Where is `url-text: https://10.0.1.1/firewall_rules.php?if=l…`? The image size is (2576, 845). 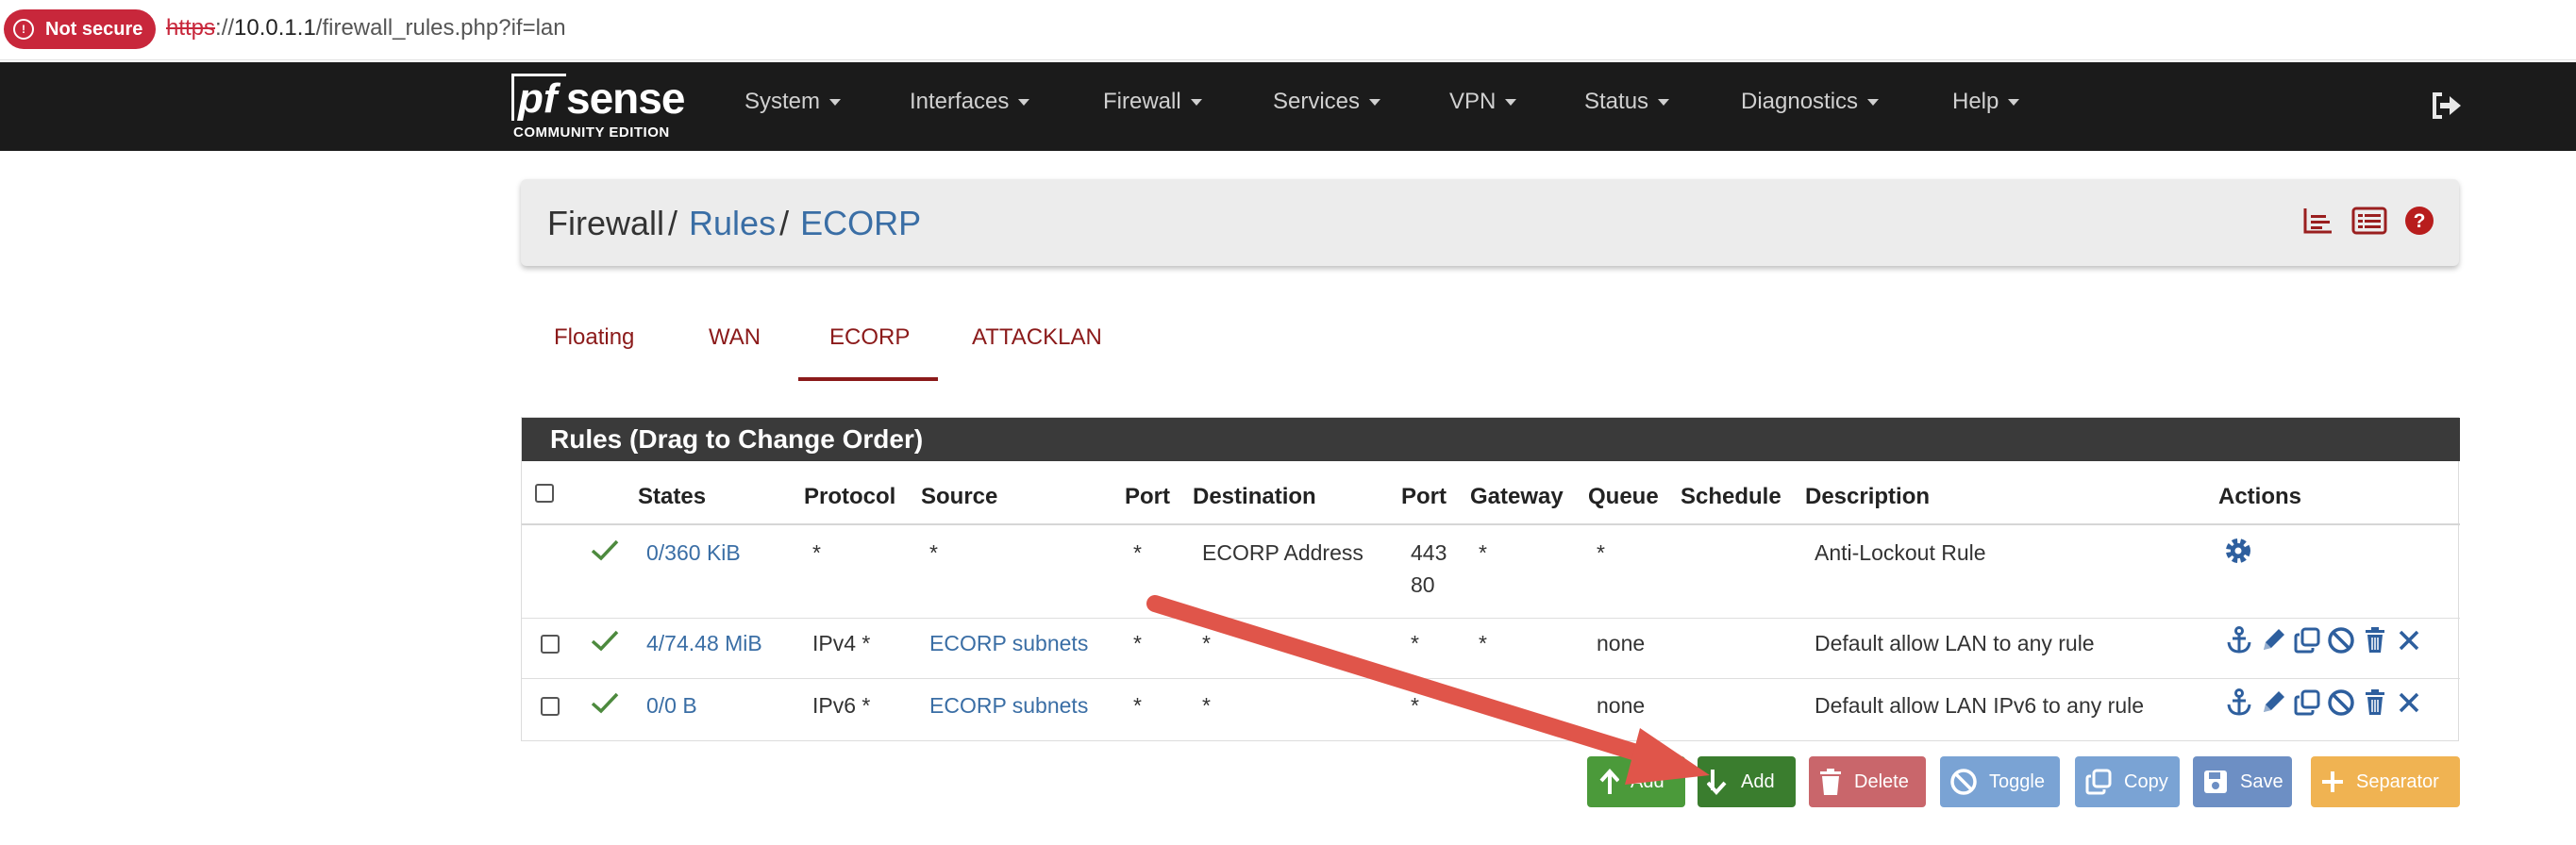 url-text: https://10.0.1.1/firewall_rules.php?if=l… is located at coordinates (366, 28).